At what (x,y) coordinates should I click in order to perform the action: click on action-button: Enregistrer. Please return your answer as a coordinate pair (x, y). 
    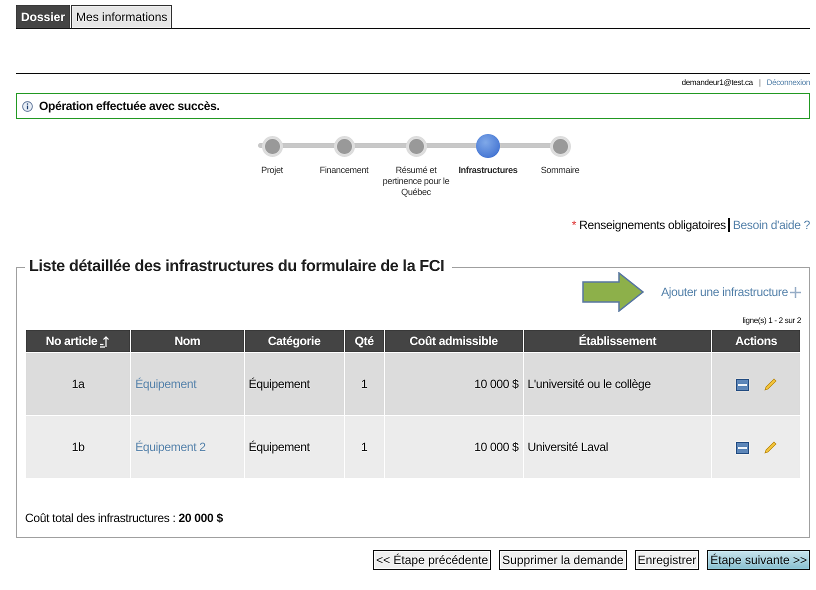
    Looking at the image, I should click on (667, 560).